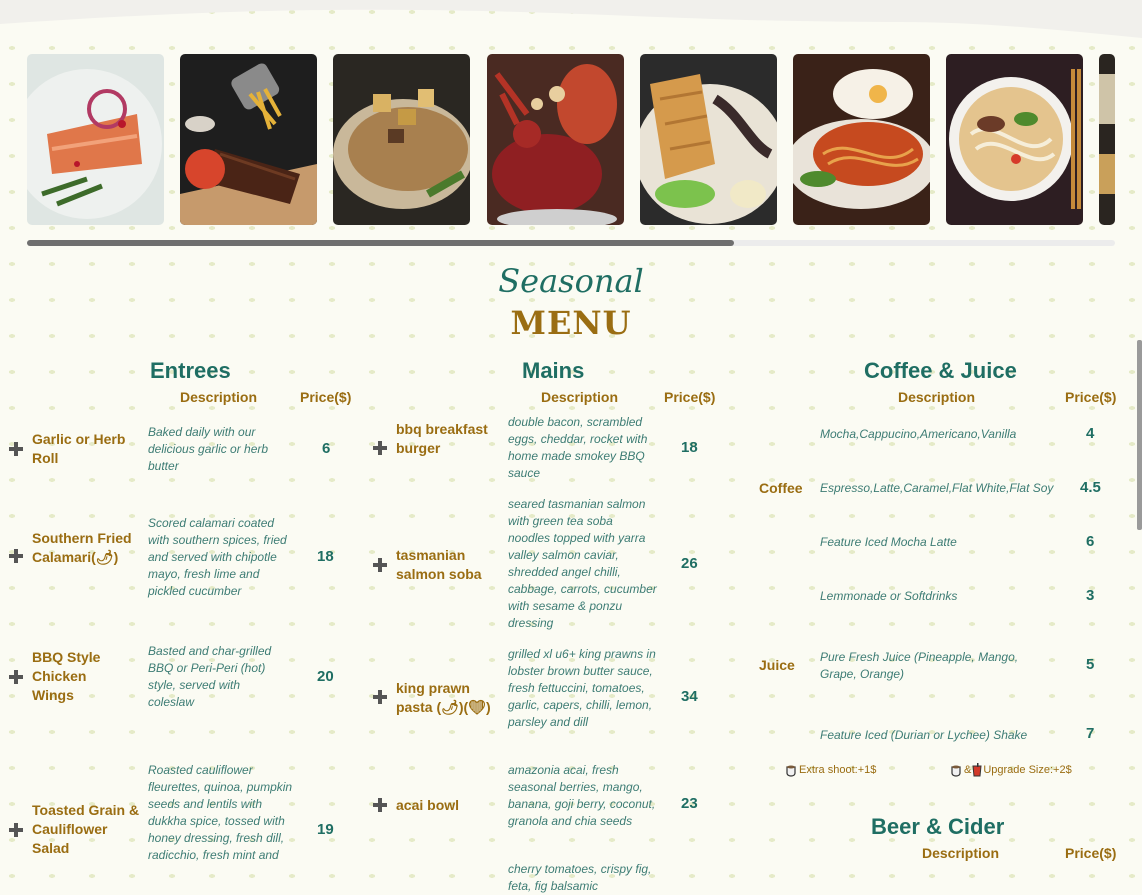 The height and width of the screenshot is (895, 1142). I want to click on coffee-description-header: Description, so click(937, 397).